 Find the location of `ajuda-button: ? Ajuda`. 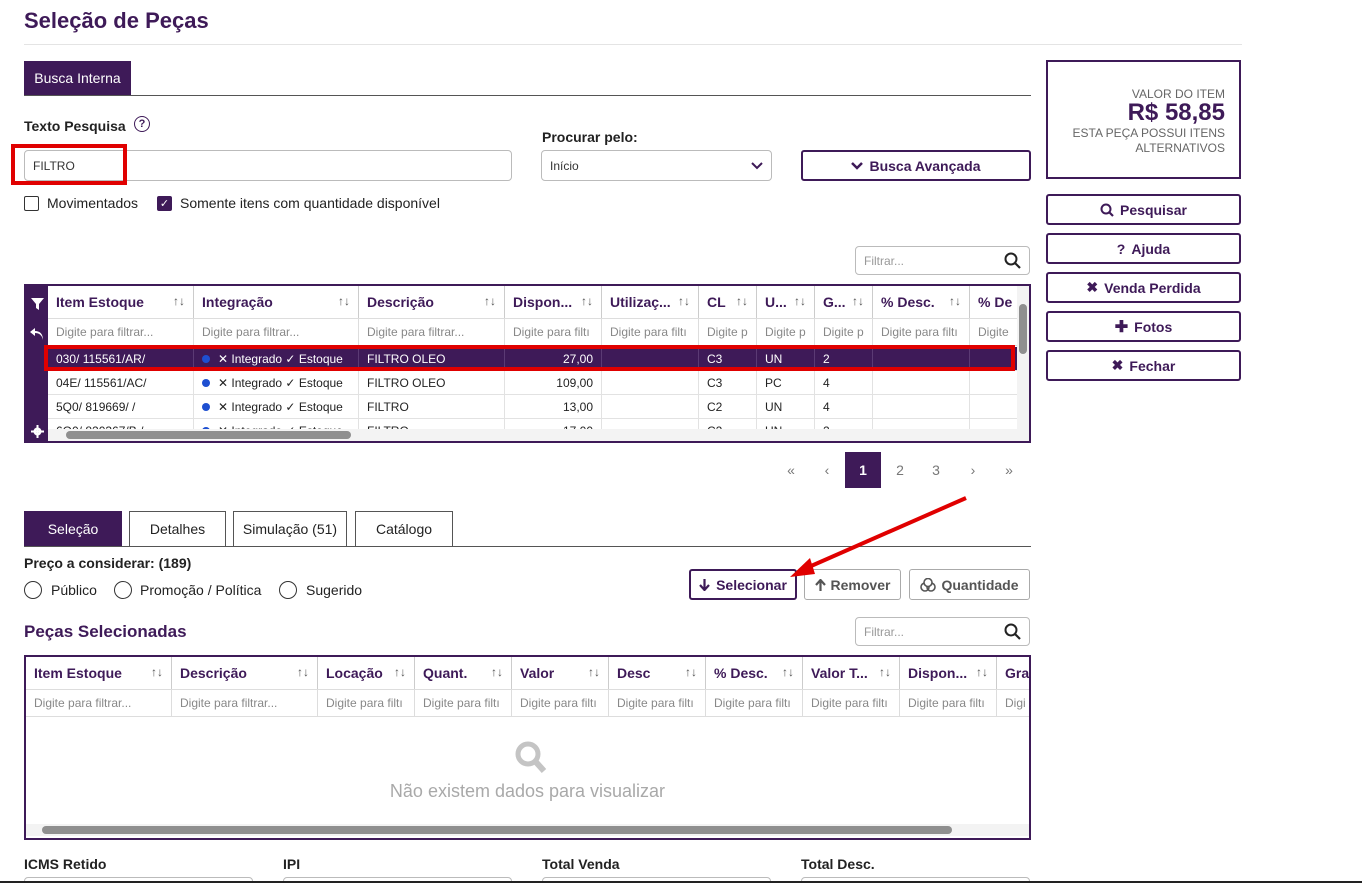

ajuda-button: ? Ajuda is located at coordinates (1143, 248).